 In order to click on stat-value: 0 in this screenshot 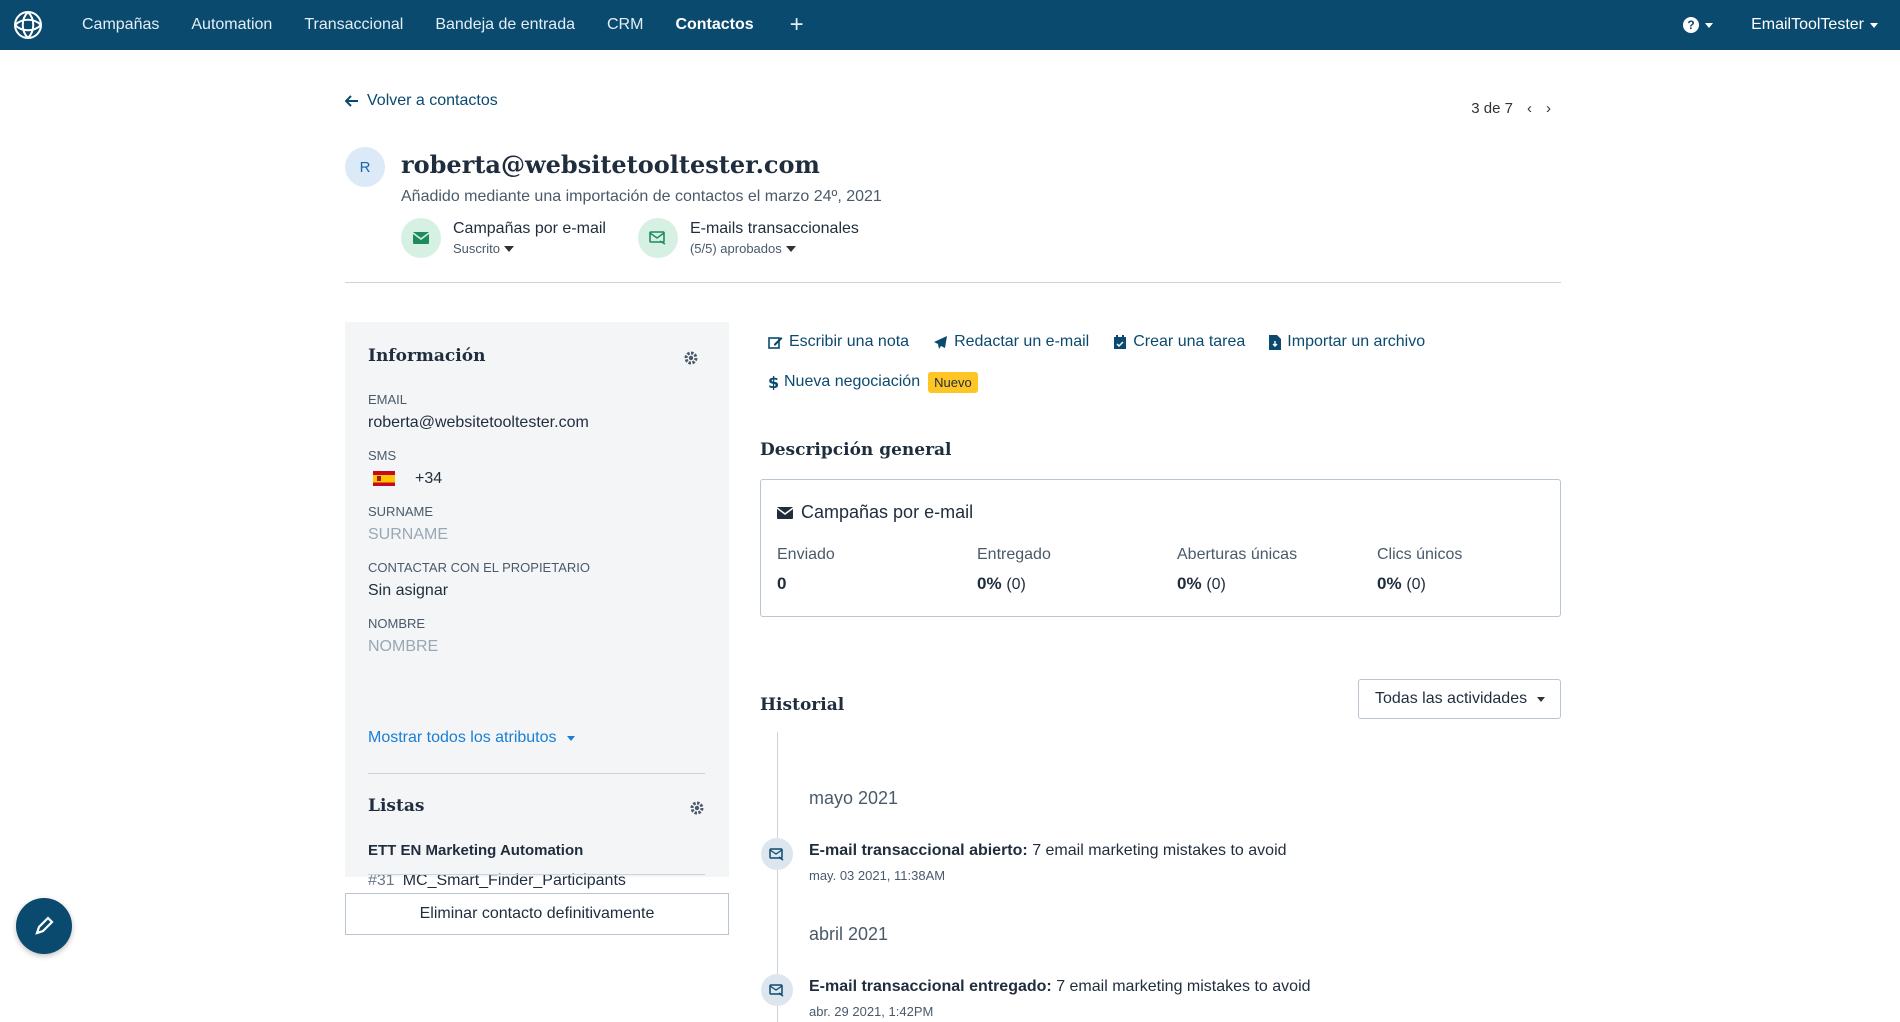, I will do `click(806, 584)`.